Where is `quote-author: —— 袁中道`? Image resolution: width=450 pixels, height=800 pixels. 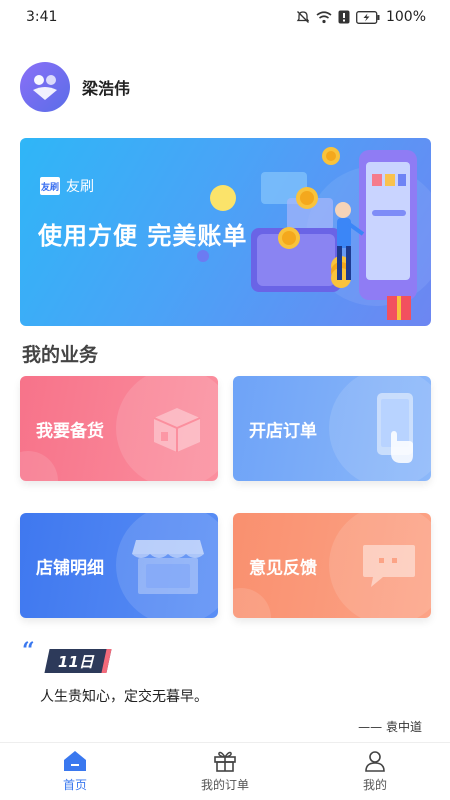
quote-author: —— 袁中道 is located at coordinates (390, 727).